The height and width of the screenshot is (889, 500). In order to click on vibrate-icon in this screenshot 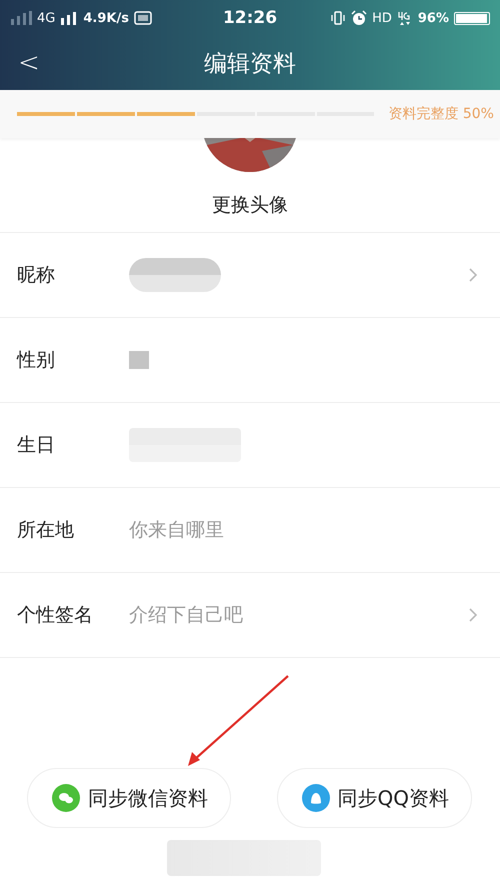, I will do `click(338, 18)`.